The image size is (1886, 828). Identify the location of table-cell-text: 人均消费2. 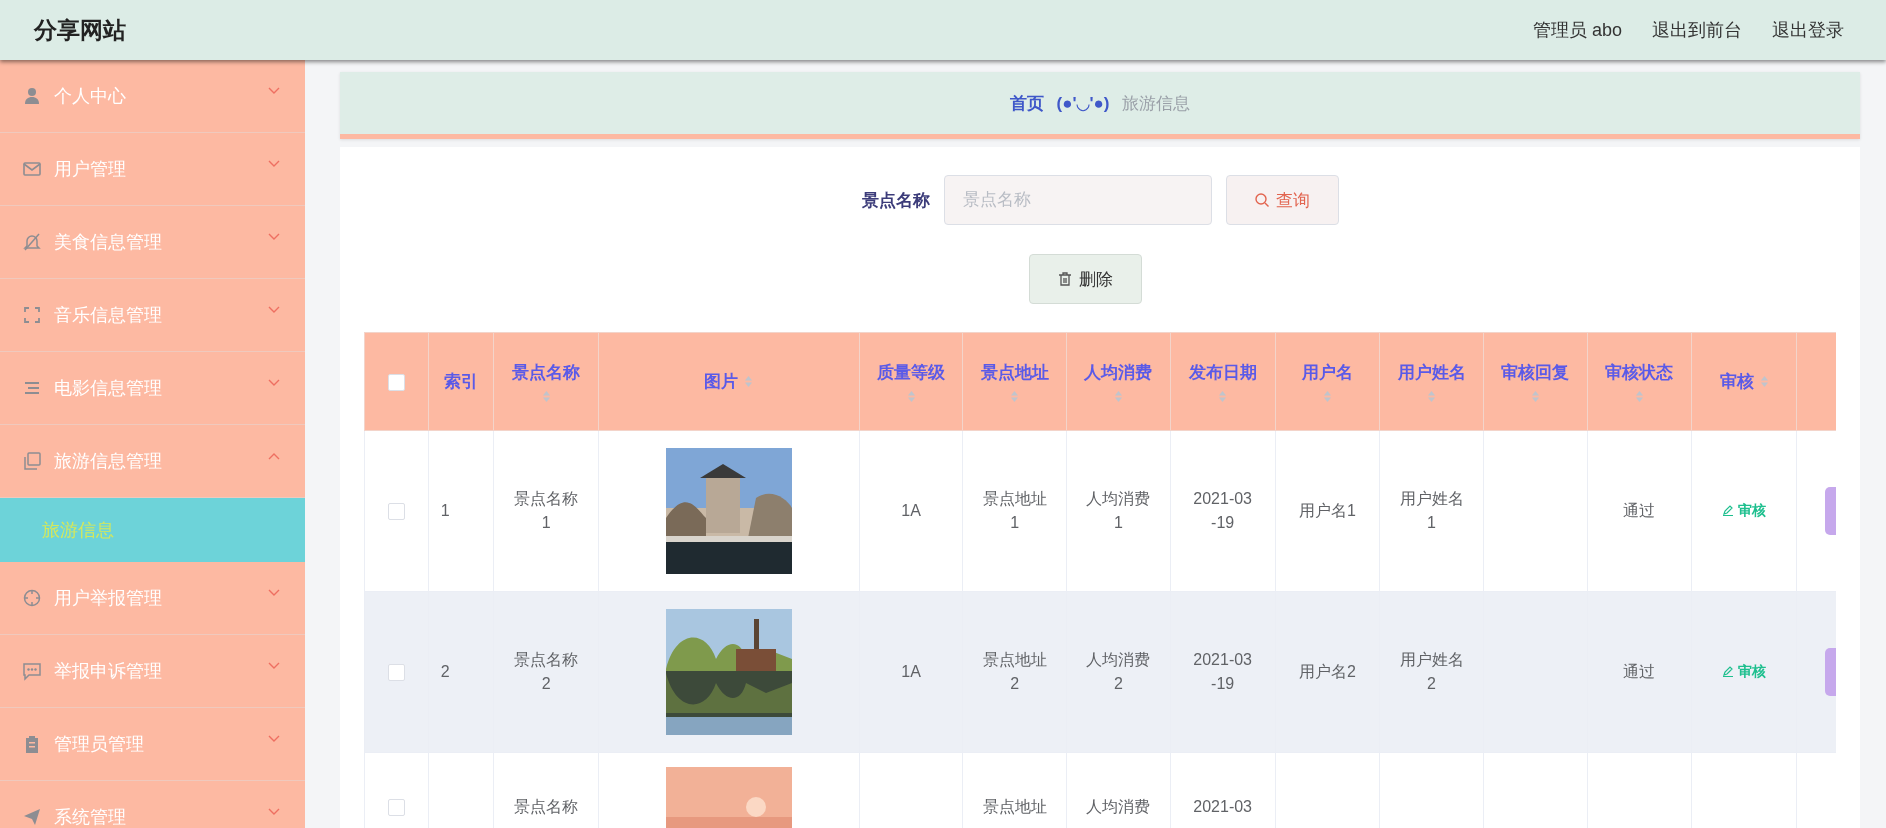
(1118, 672).